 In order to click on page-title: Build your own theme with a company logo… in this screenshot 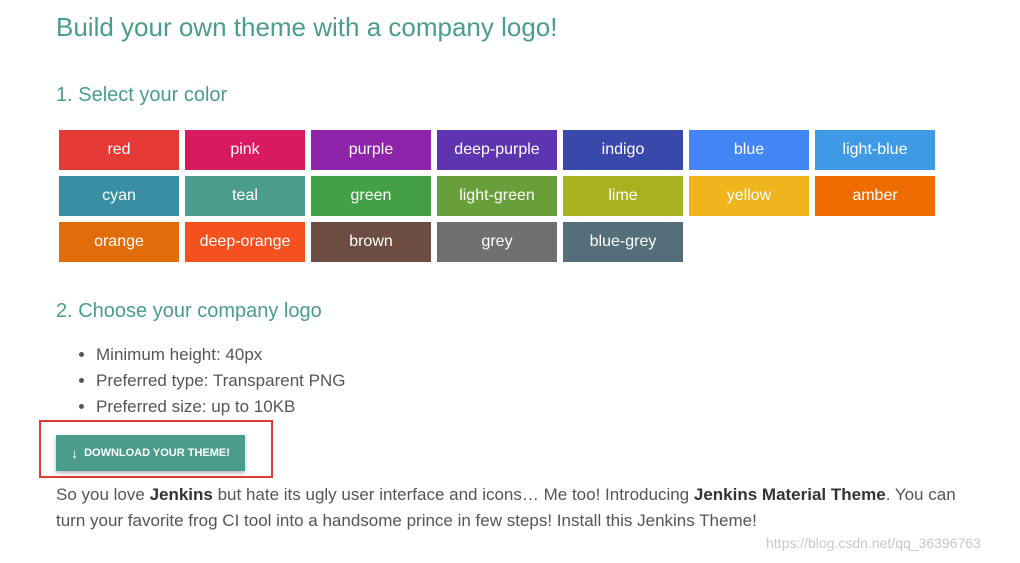, I will do `click(307, 27)`.